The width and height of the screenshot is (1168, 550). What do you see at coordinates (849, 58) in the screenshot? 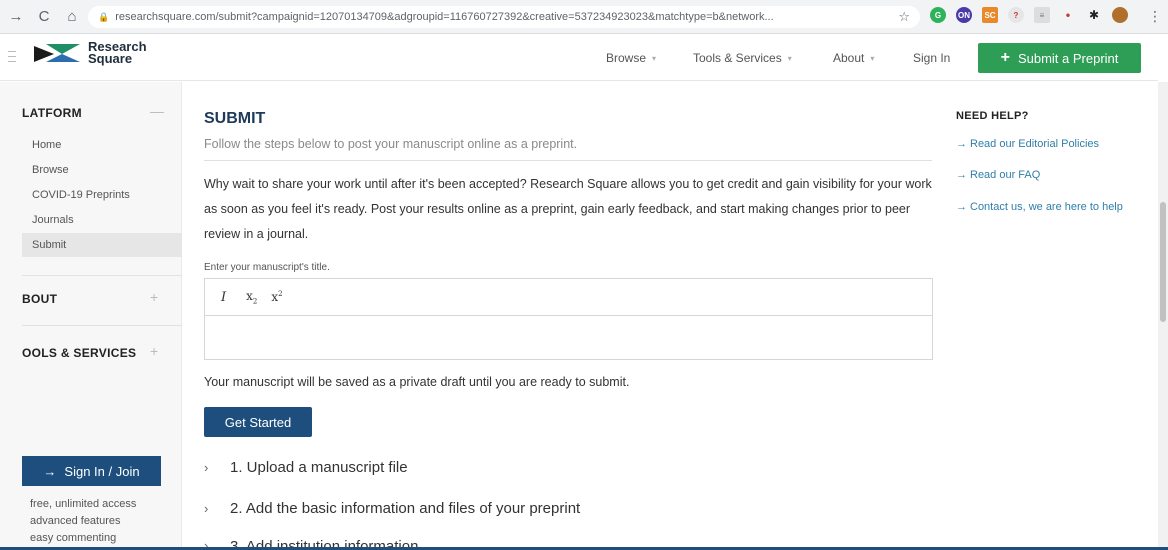
I see `nav-about-label: About` at bounding box center [849, 58].